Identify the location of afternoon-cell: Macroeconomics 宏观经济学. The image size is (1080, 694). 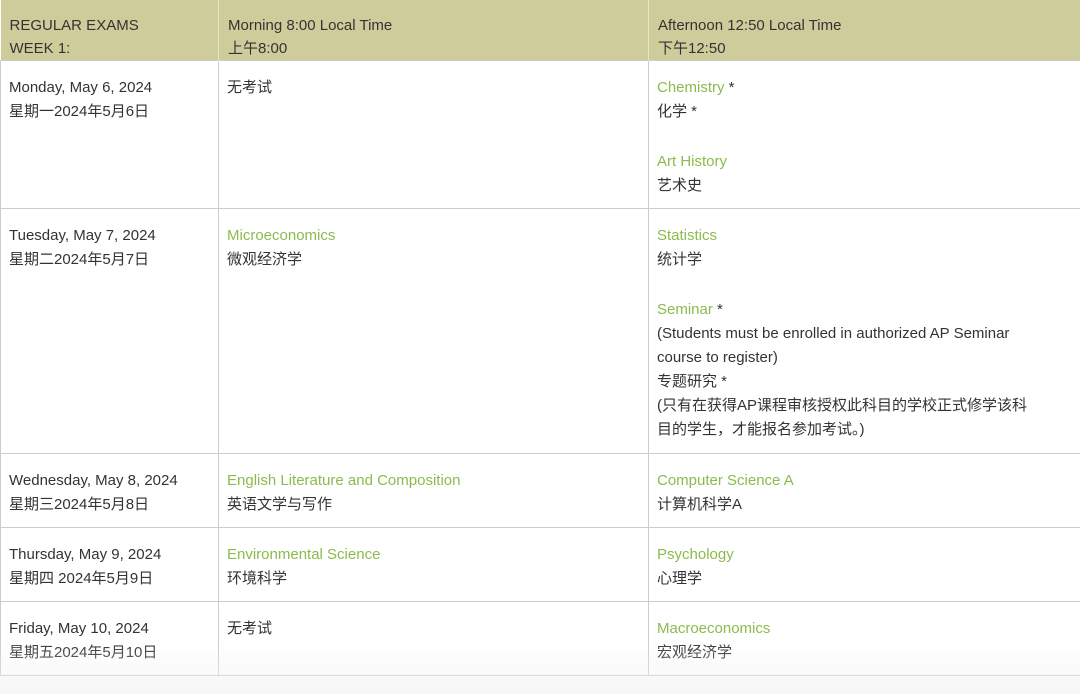
(864, 638).